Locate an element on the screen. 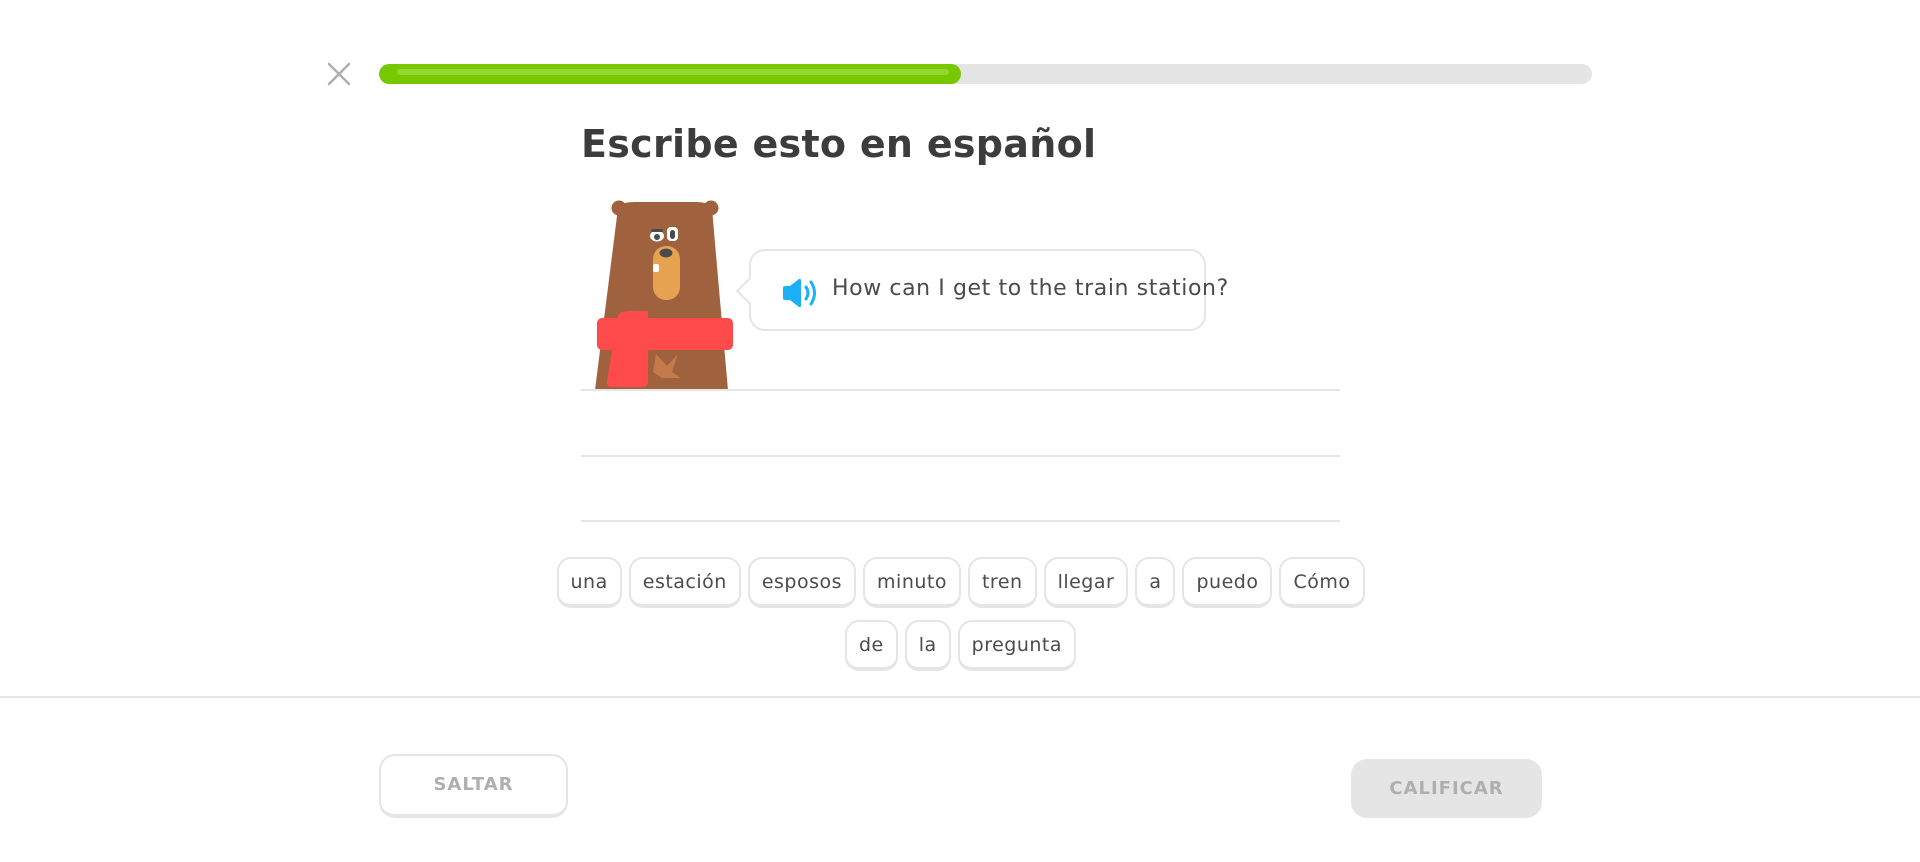  prompt-sentence: How can I get to the train station? is located at coordinates (1030, 288).